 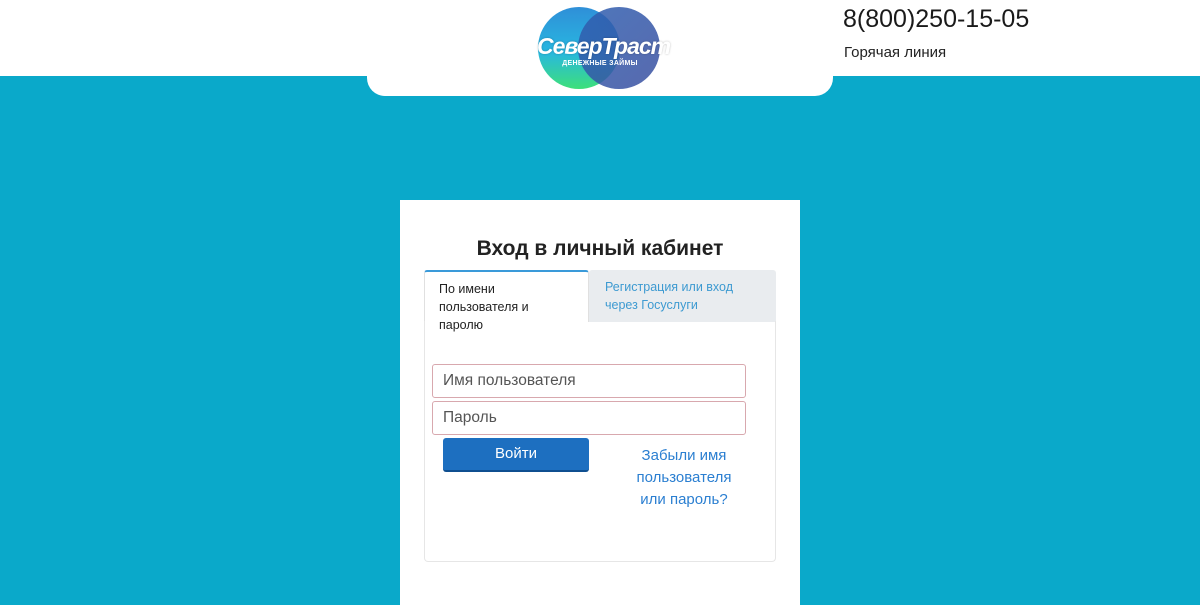 What do you see at coordinates (682, 296) in the screenshot?
I see `tab-gosuslugi: Регистрация или вход через Госуслуги` at bounding box center [682, 296].